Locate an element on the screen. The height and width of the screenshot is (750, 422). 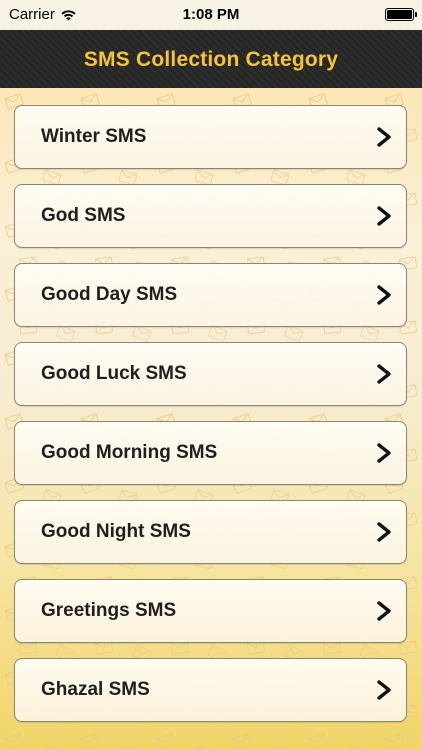
category-label: Good Day SMS is located at coordinates (109, 294).